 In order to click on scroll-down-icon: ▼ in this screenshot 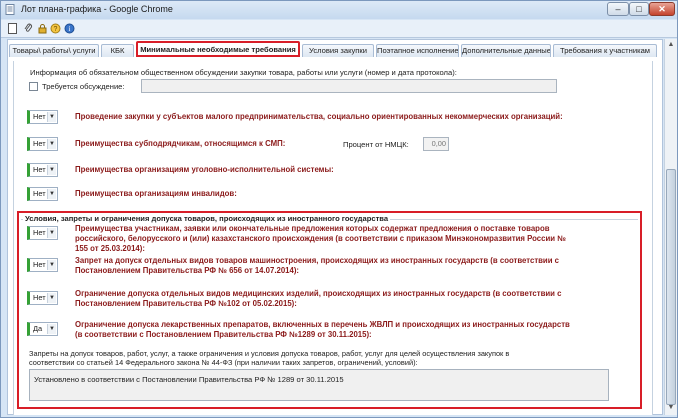, I will do `click(671, 408)`.